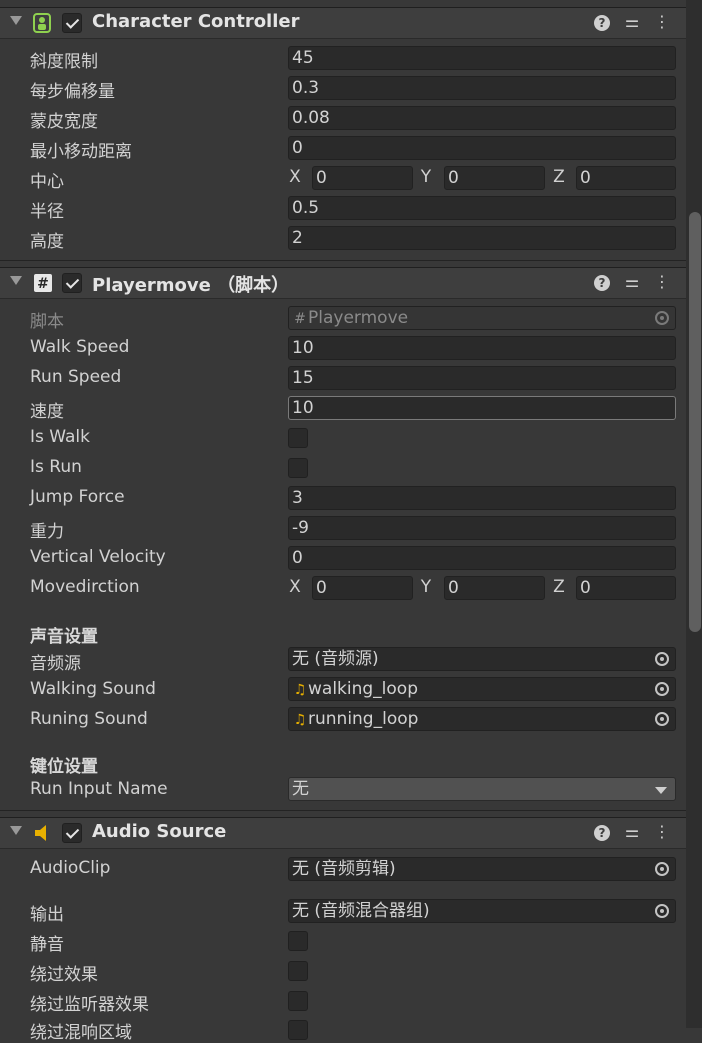 The image size is (702, 1043). I want to click on component-title: Audio Source, so click(159, 831).